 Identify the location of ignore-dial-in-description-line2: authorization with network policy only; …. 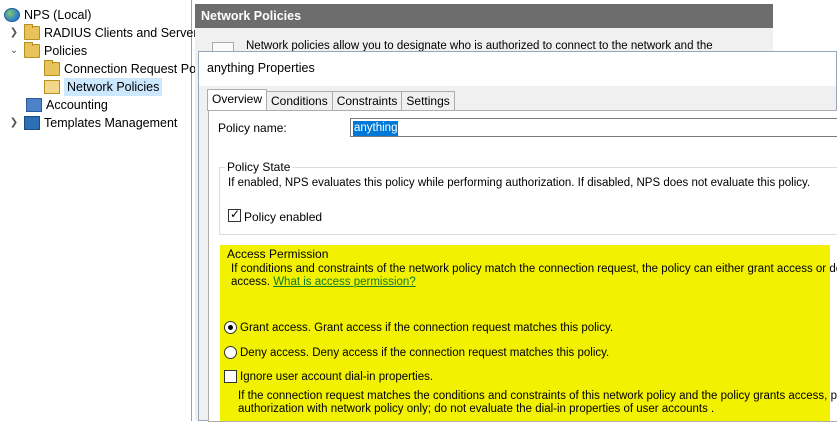
(476, 409).